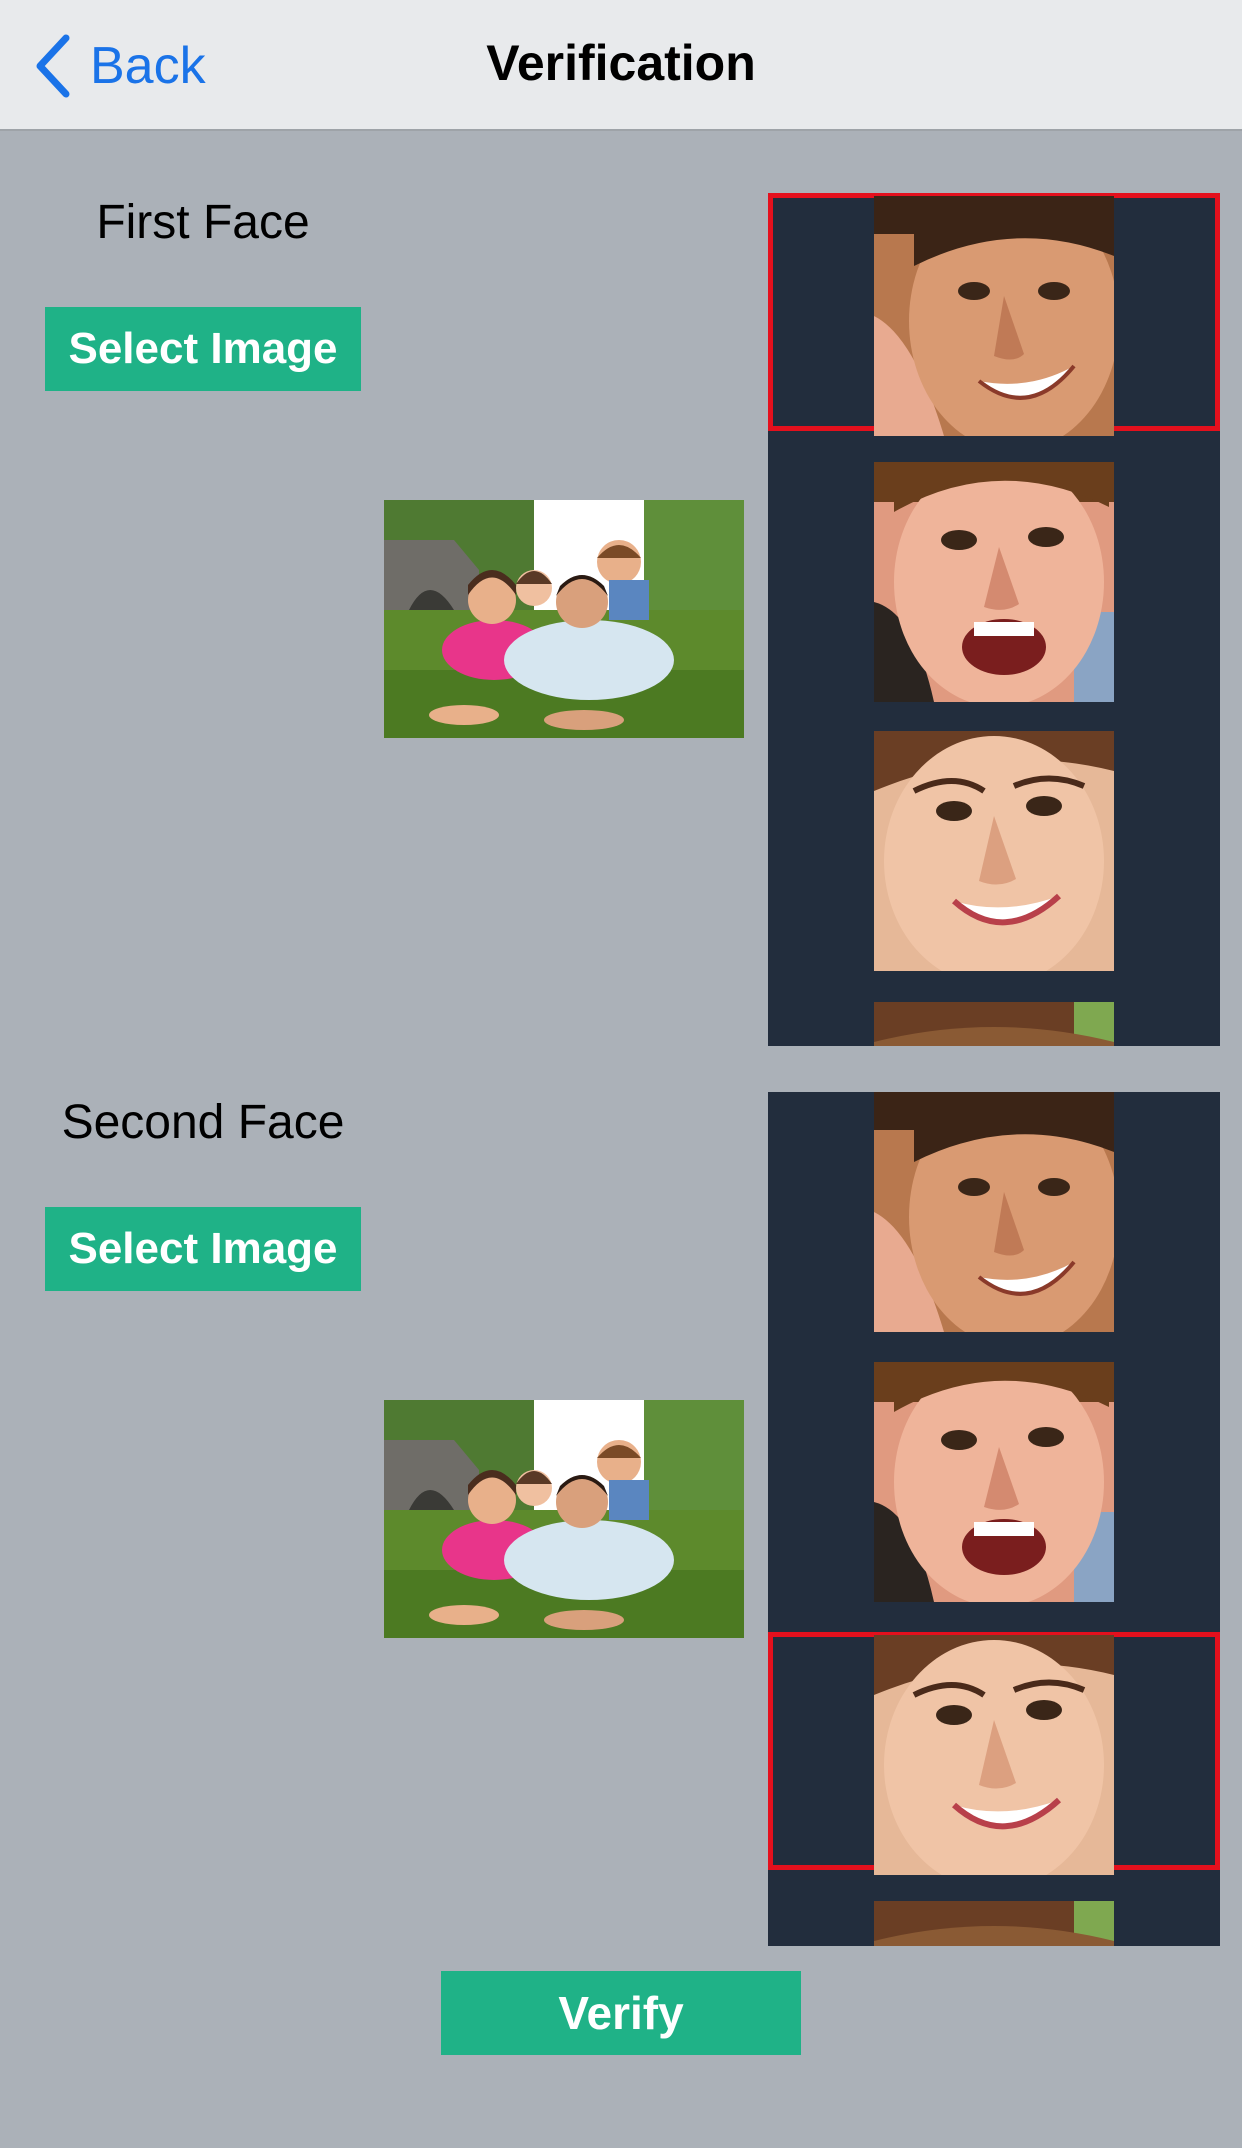 Image resolution: width=1242 pixels, height=2148 pixels. What do you see at coordinates (203, 1249) in the screenshot?
I see `second-select-image-button: Select Image` at bounding box center [203, 1249].